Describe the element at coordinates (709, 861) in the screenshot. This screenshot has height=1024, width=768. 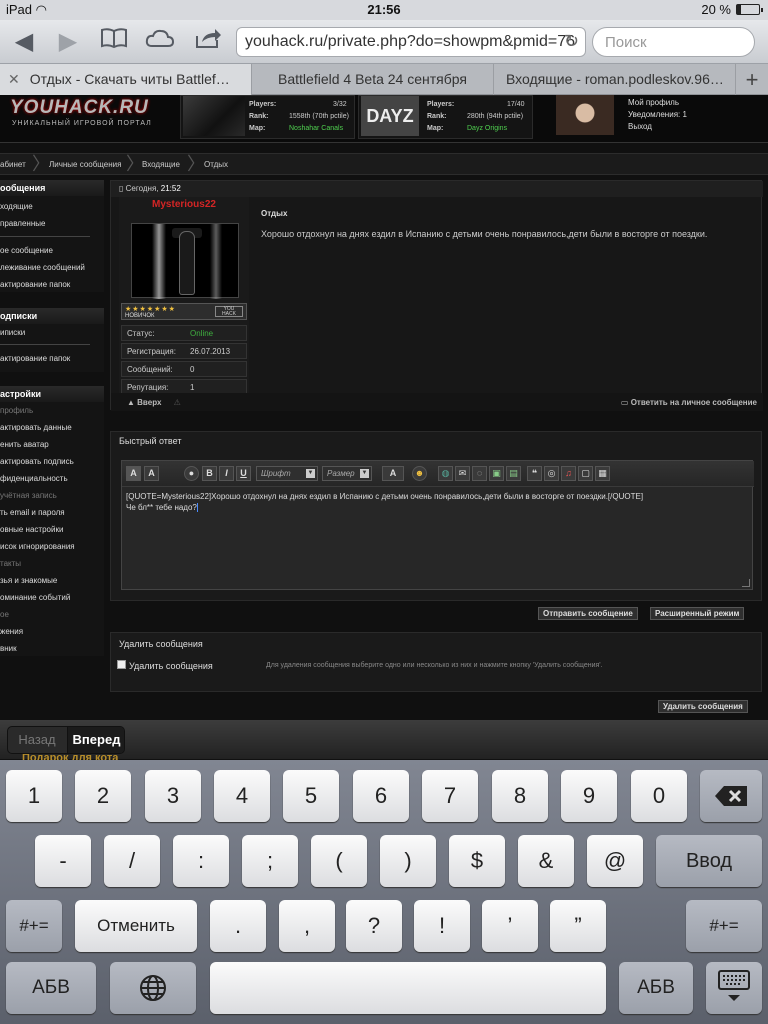
I see `enter-key: Ввод` at that location.